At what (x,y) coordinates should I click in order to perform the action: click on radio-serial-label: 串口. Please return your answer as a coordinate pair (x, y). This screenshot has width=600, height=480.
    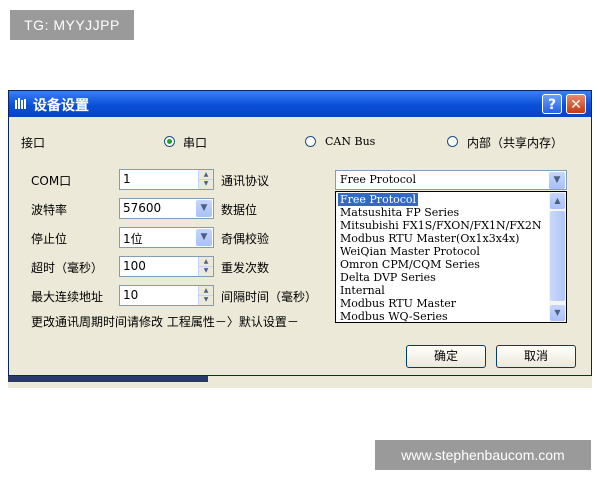
    Looking at the image, I should click on (195, 142).